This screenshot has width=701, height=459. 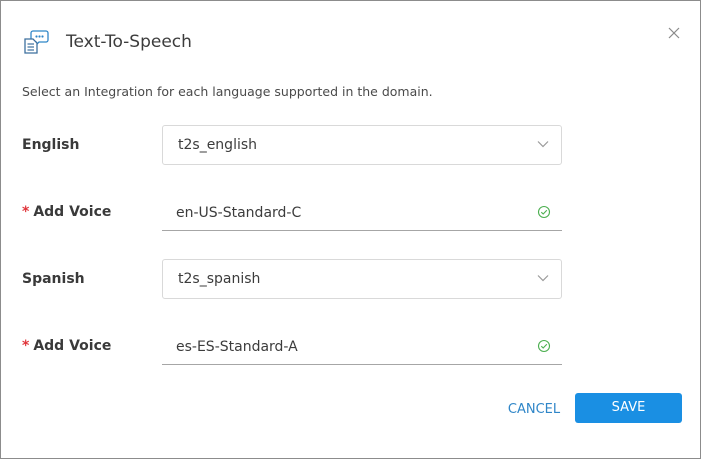 I want to click on language-label-english: English, so click(x=51, y=145).